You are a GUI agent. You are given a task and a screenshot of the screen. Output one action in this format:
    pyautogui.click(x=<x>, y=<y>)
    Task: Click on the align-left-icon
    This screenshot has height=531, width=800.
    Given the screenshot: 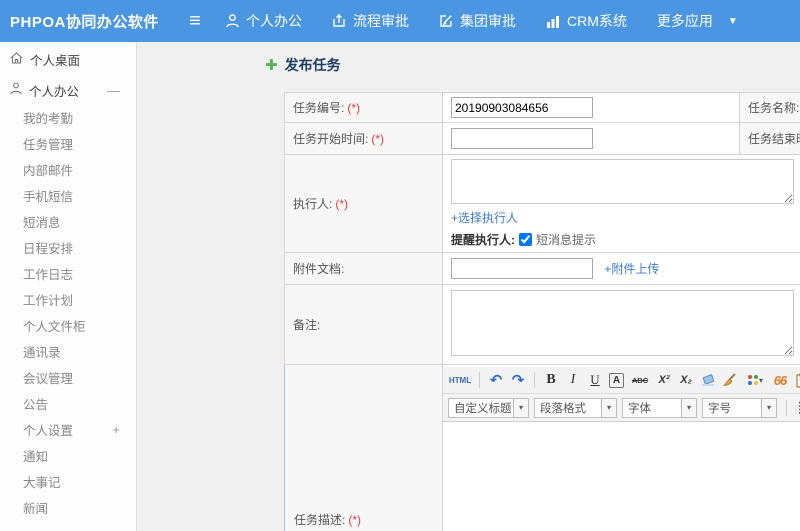 What is the action you would take?
    pyautogui.click(x=798, y=408)
    